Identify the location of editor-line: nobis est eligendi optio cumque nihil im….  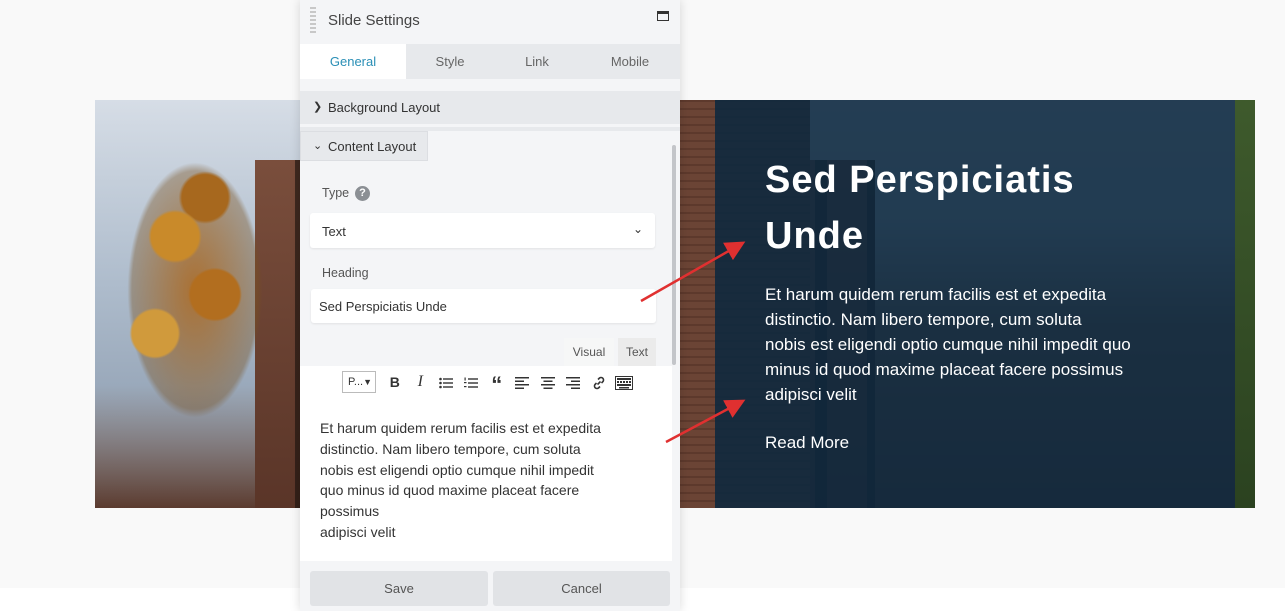
(457, 469).